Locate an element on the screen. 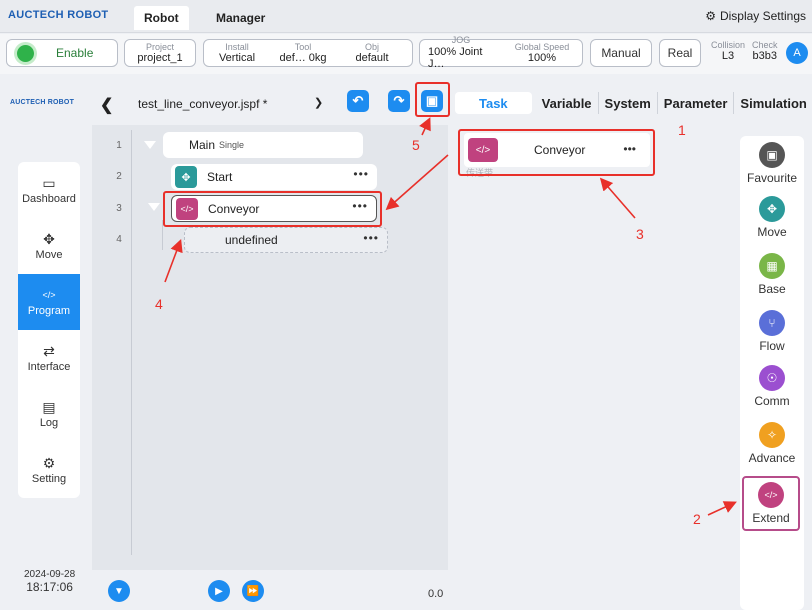  arrow-to-function-item is located at coordinates (617, 198).